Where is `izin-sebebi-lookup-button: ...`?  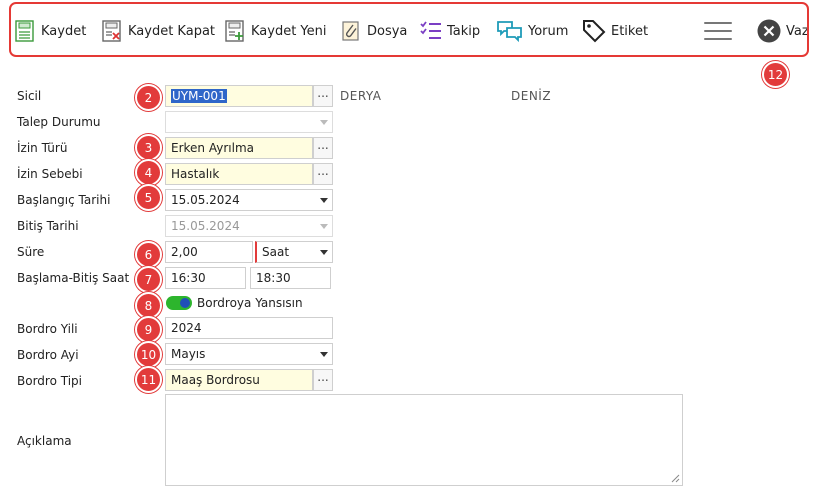
izin-sebebi-lookup-button: ... is located at coordinates (323, 174).